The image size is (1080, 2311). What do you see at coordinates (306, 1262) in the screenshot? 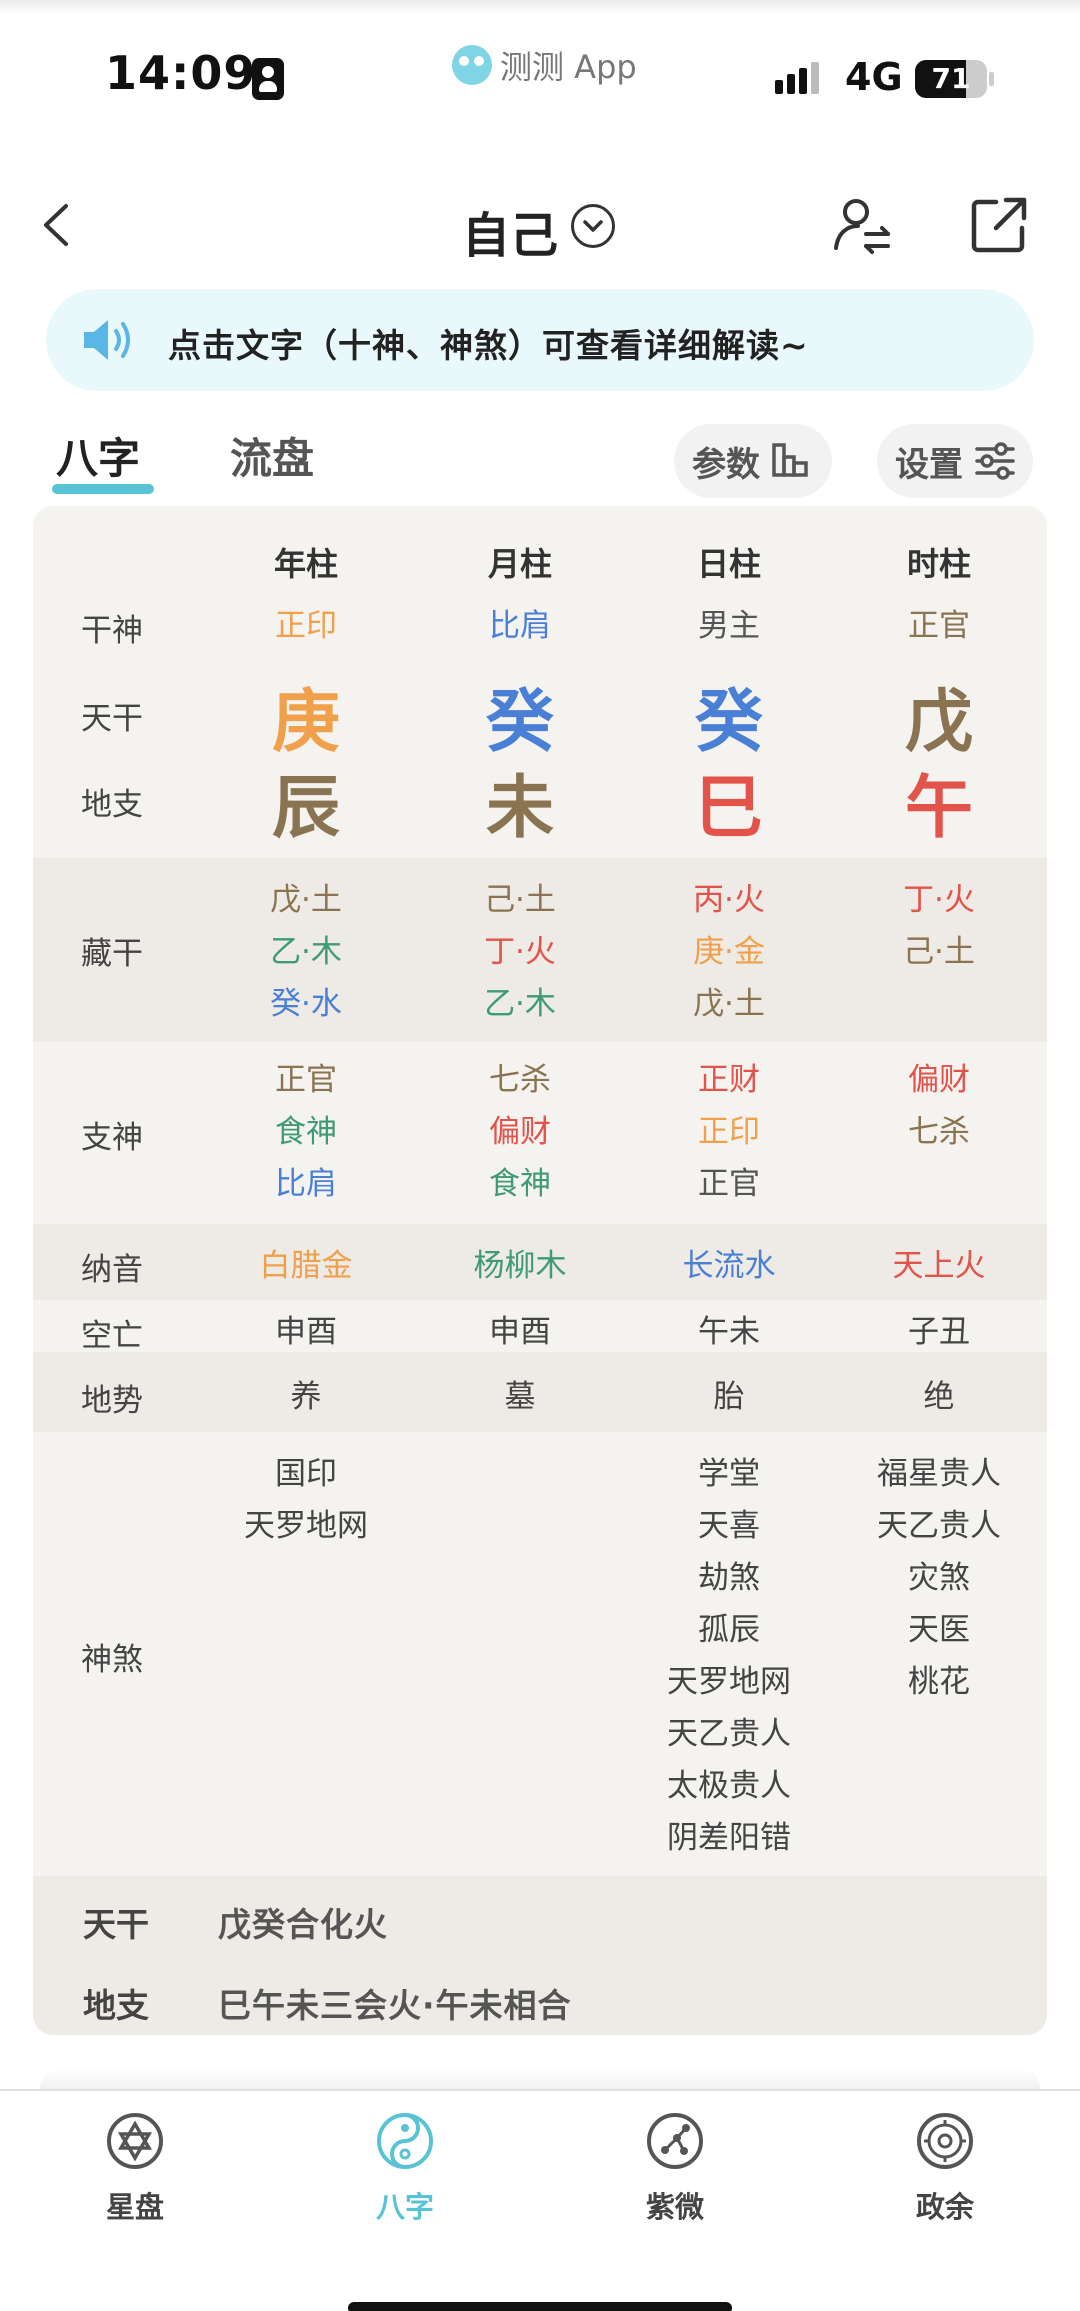
I see `pillar-nayin: 白腊金` at bounding box center [306, 1262].